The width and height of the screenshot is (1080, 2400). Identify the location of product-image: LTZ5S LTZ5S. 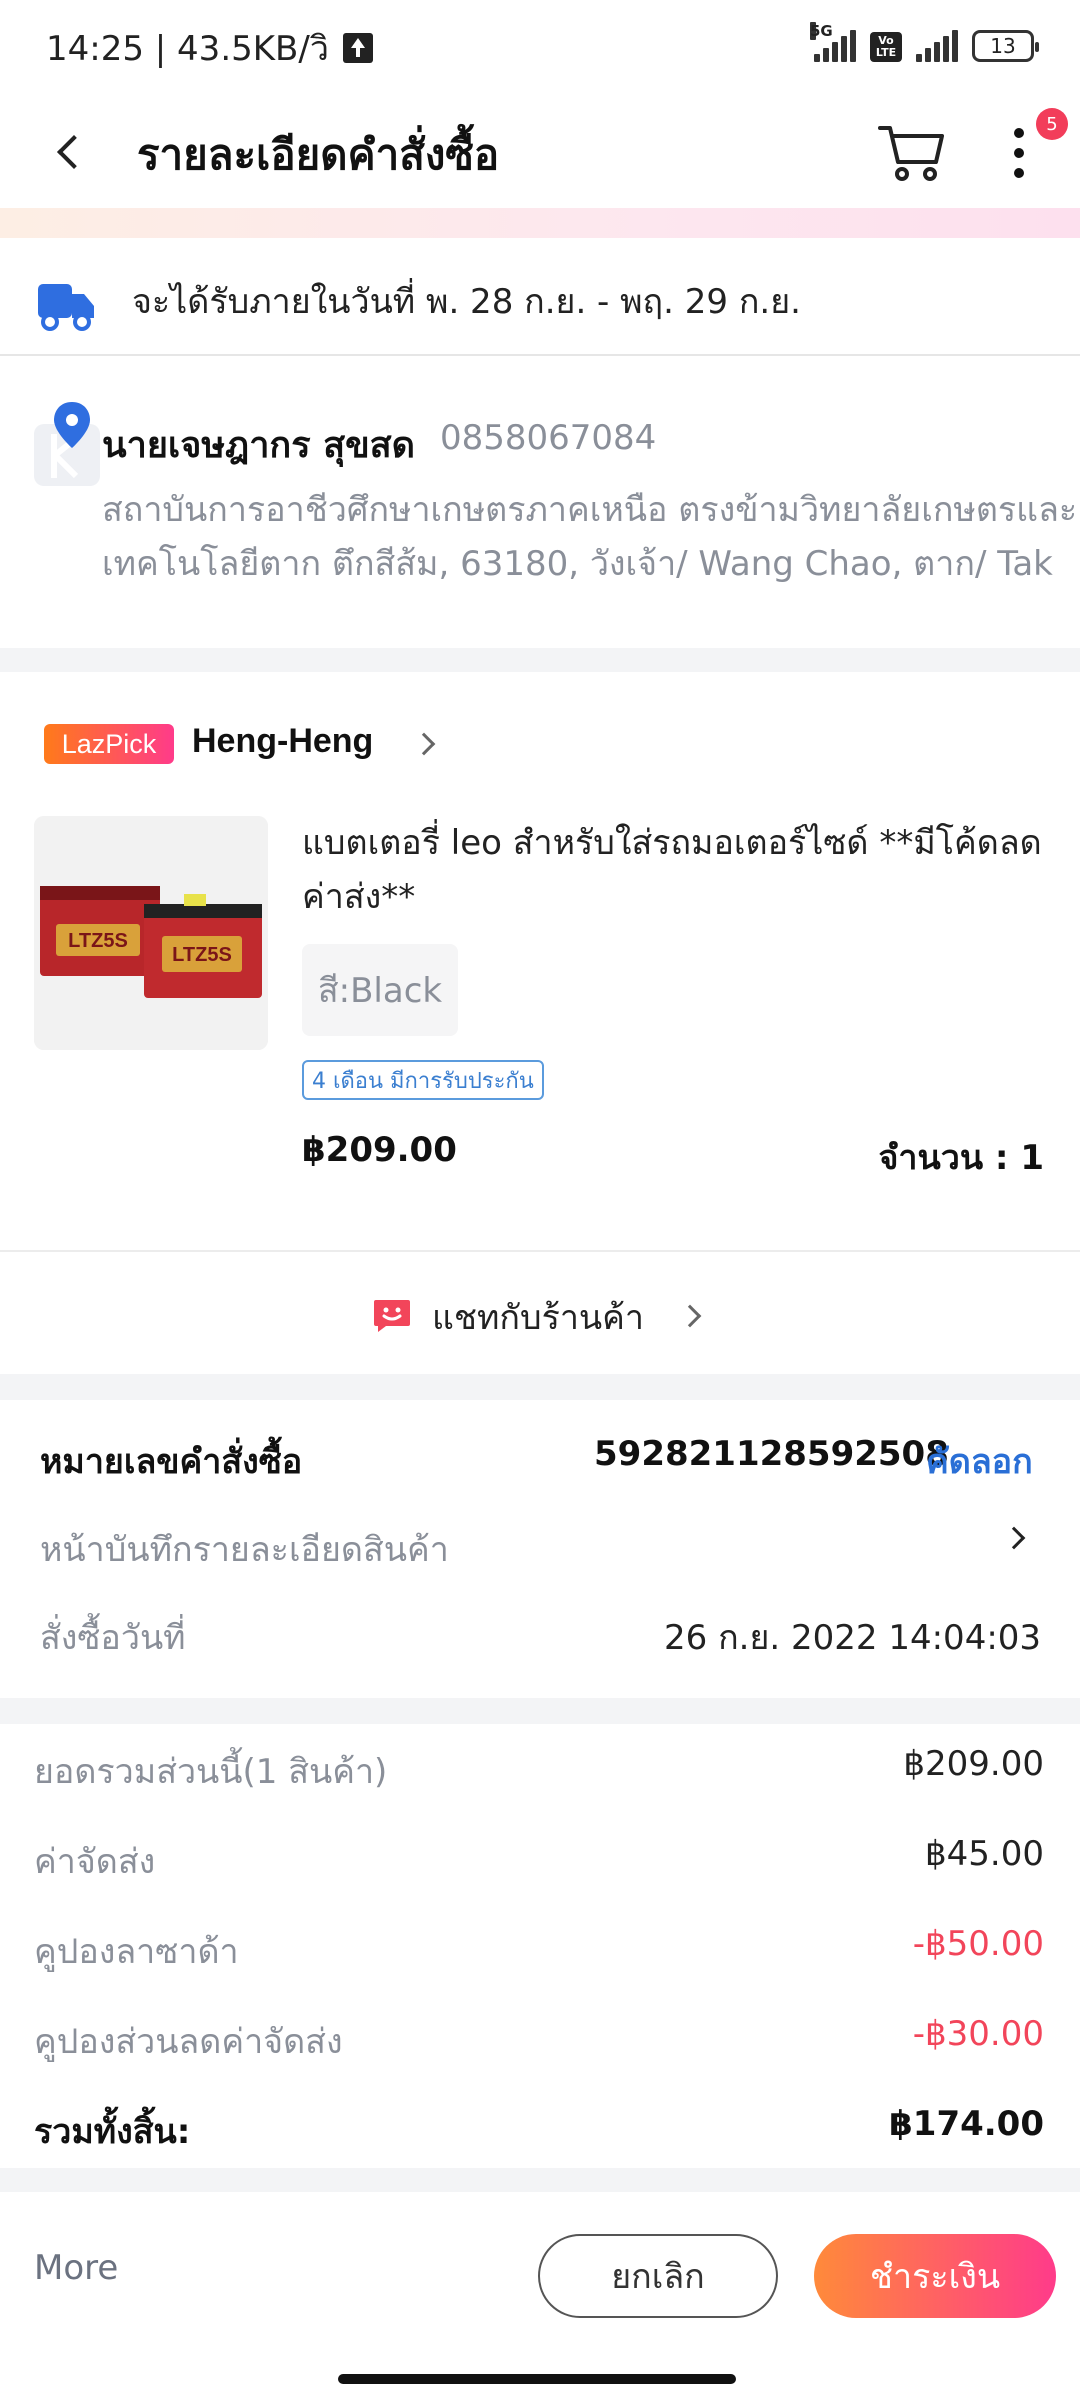
(151, 933).